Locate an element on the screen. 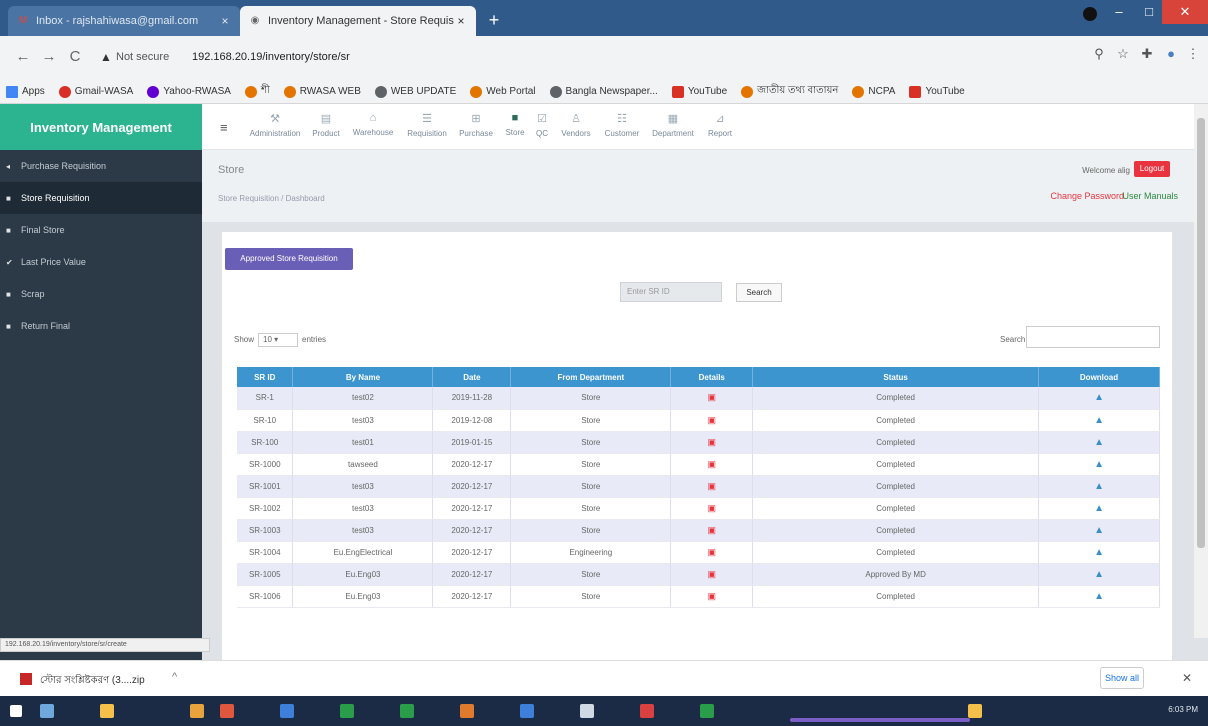  account-icon: ● is located at coordinates (1171, 55).